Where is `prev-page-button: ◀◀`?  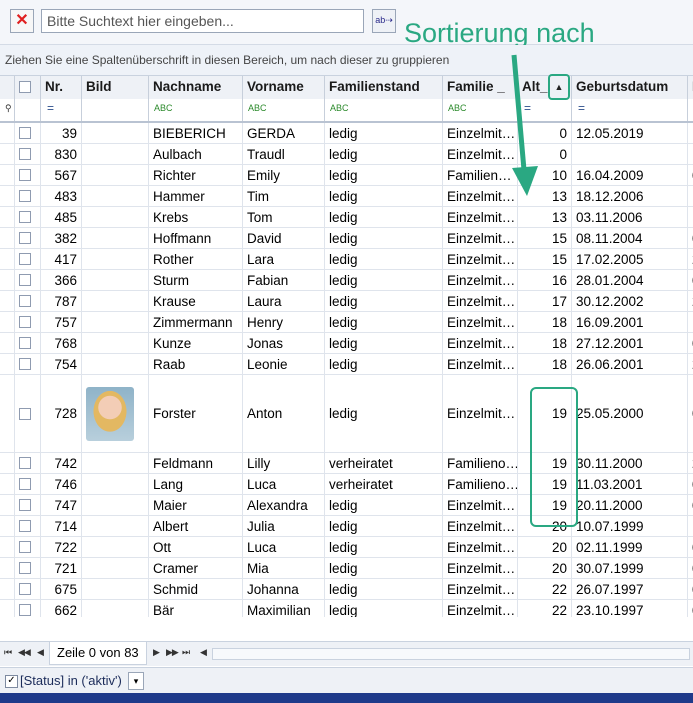 prev-page-button: ◀◀ is located at coordinates (24, 652).